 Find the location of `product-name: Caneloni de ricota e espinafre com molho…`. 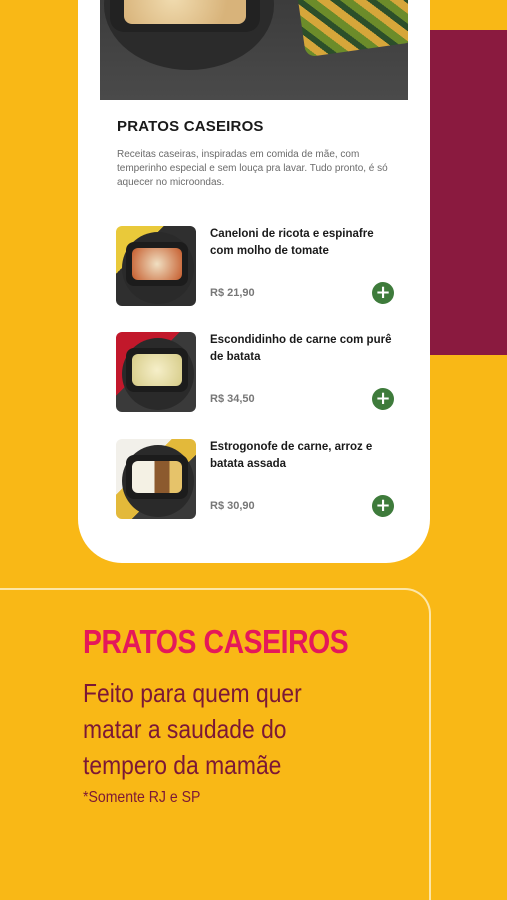

product-name: Caneloni de ricota e espinafre com molho… is located at coordinates (292, 242).